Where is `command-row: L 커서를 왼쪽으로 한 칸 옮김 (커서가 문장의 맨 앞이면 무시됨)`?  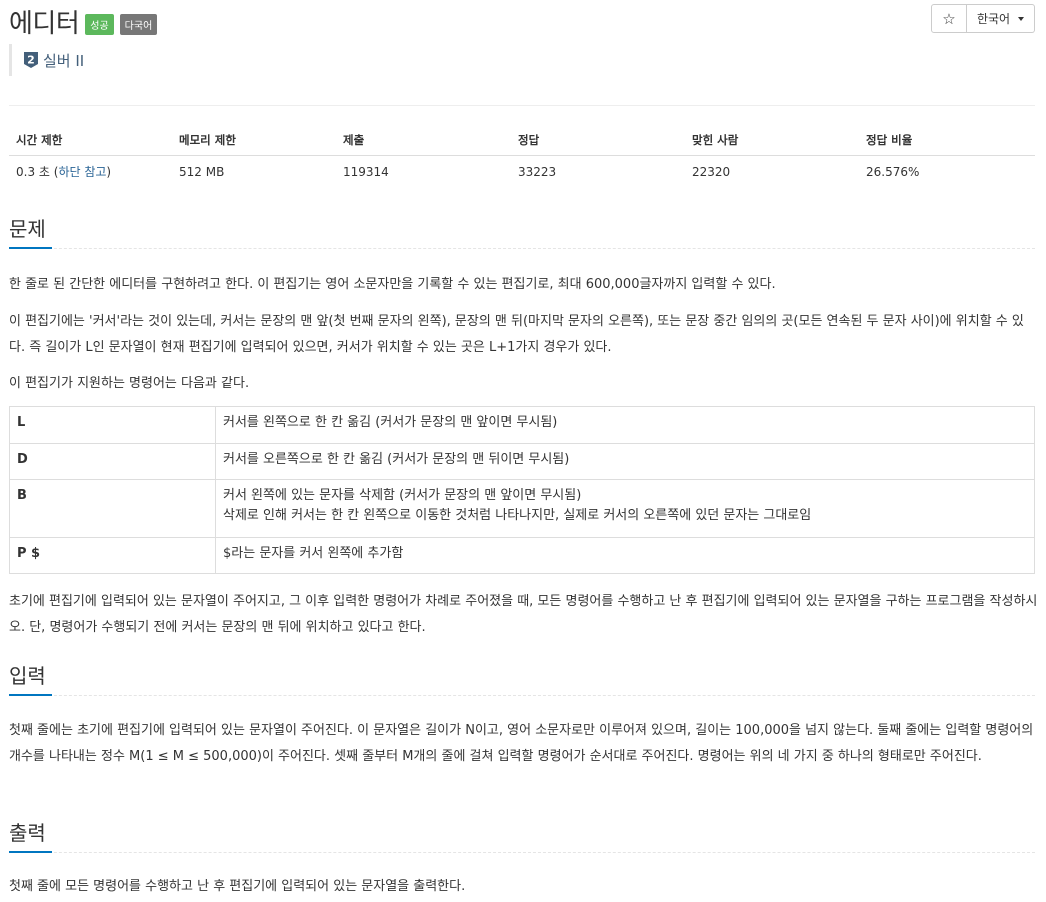 command-row: L 커서를 왼쪽으로 한 칸 옮김 (커서가 문장의 맨 앞이면 무시됨) is located at coordinates (522, 425).